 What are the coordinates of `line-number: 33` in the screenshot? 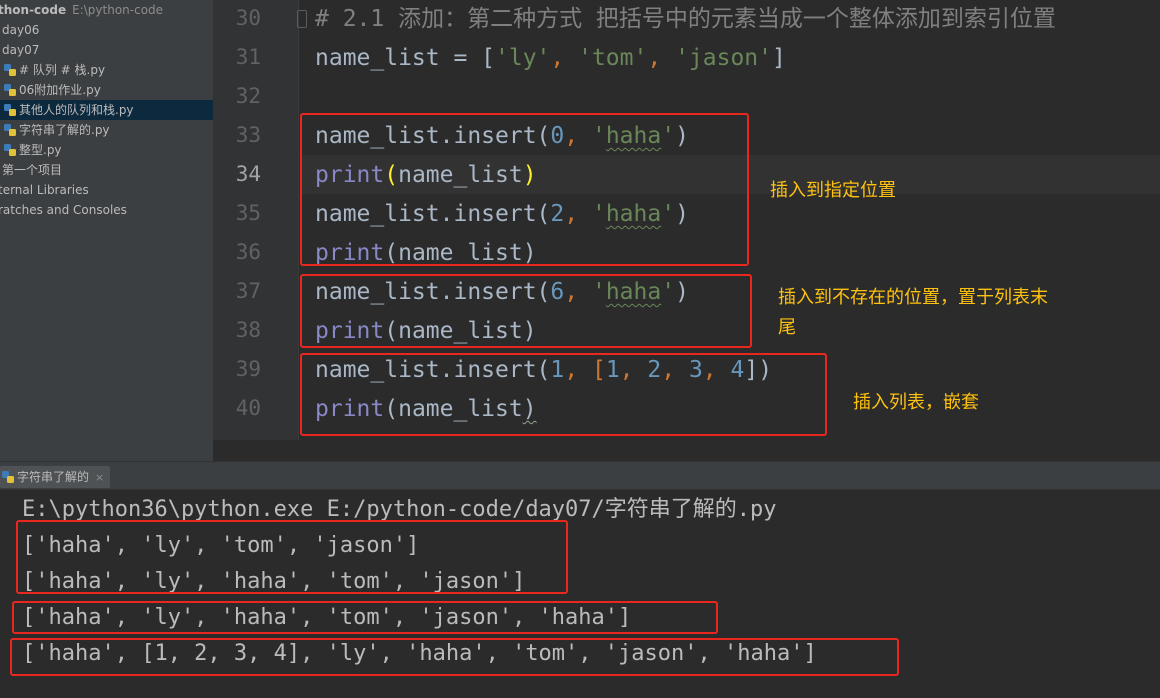 It's located at (248, 135).